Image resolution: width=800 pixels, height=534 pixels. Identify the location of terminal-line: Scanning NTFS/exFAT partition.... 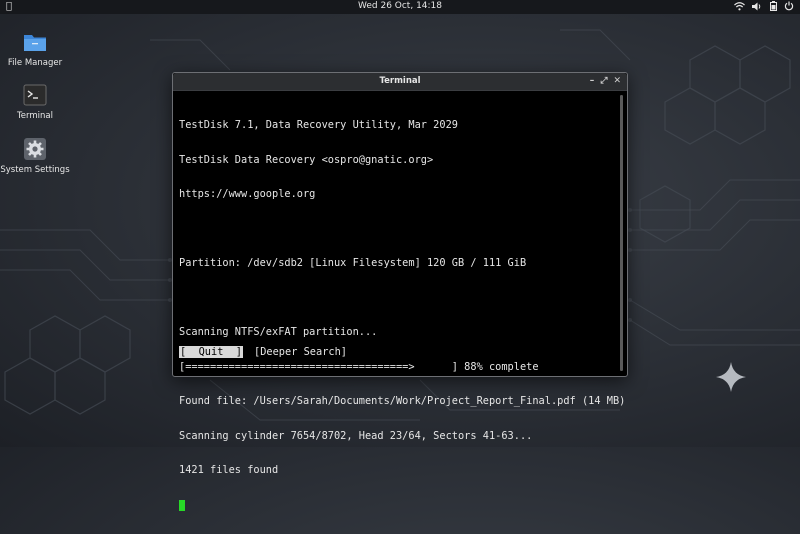
(278, 332).